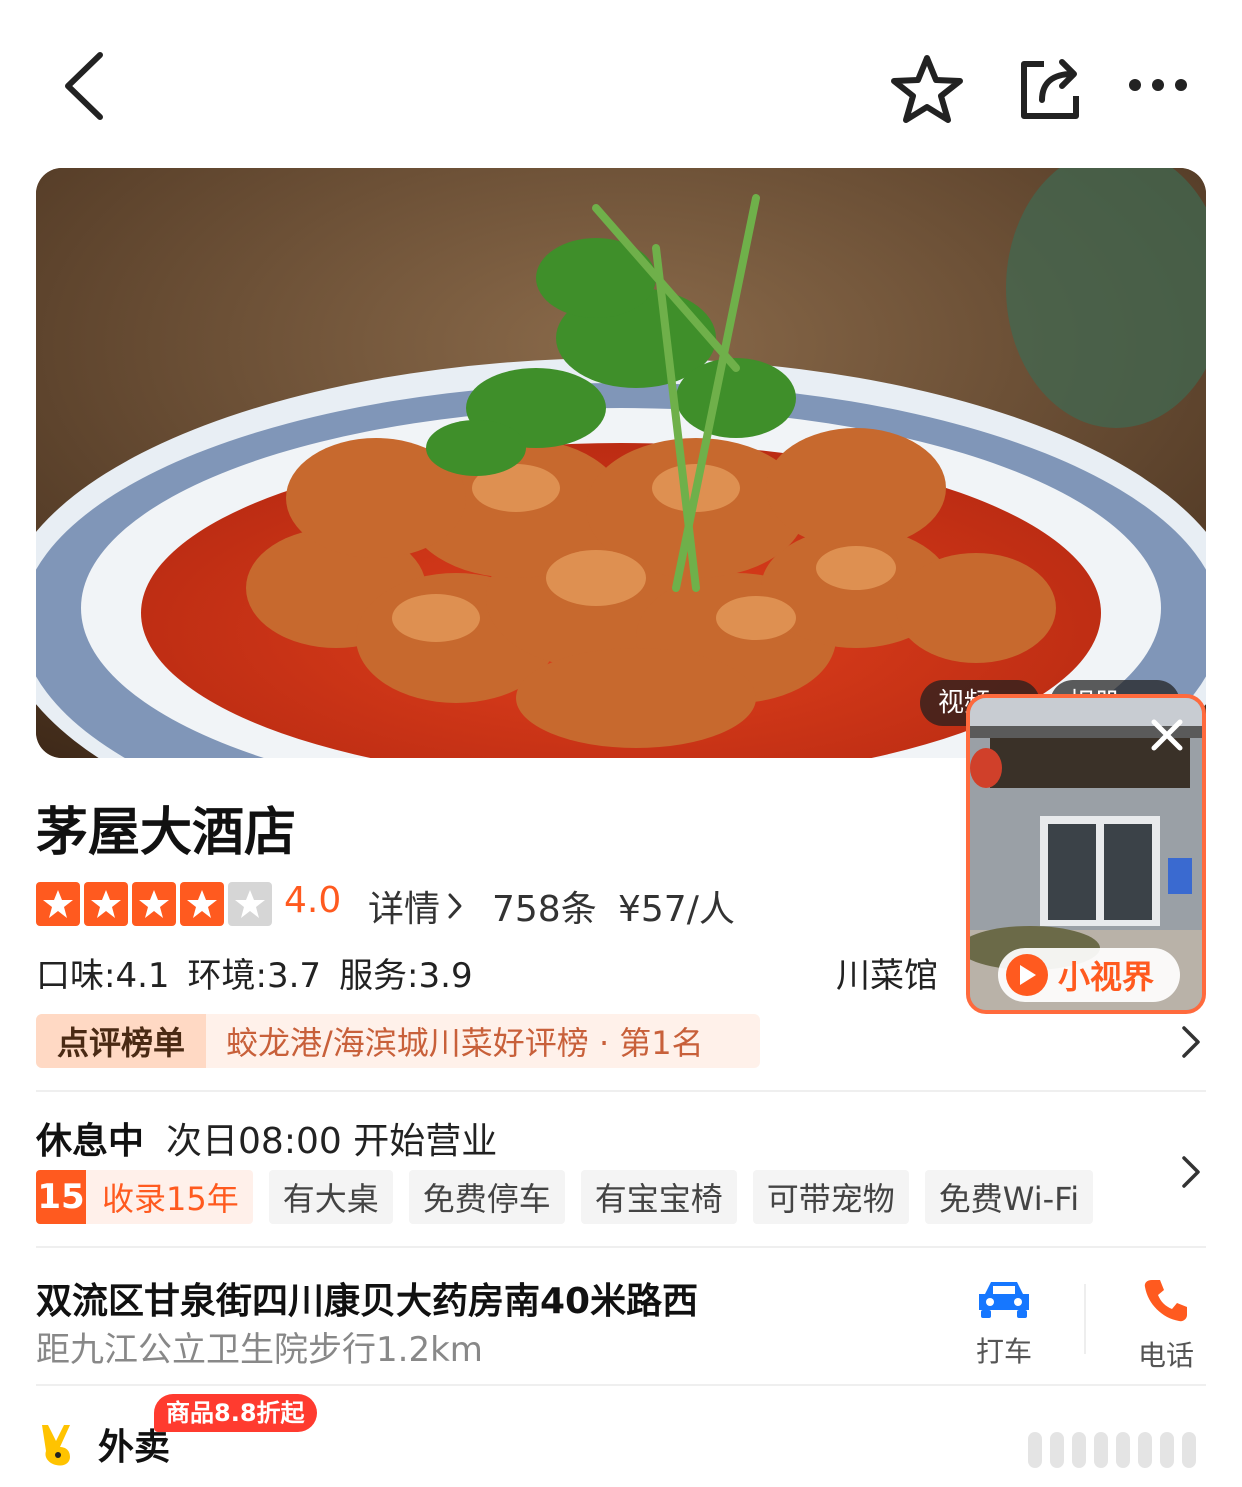 This screenshot has width=1242, height=1487. What do you see at coordinates (1085, 1319) in the screenshot?
I see `action-separator` at bounding box center [1085, 1319].